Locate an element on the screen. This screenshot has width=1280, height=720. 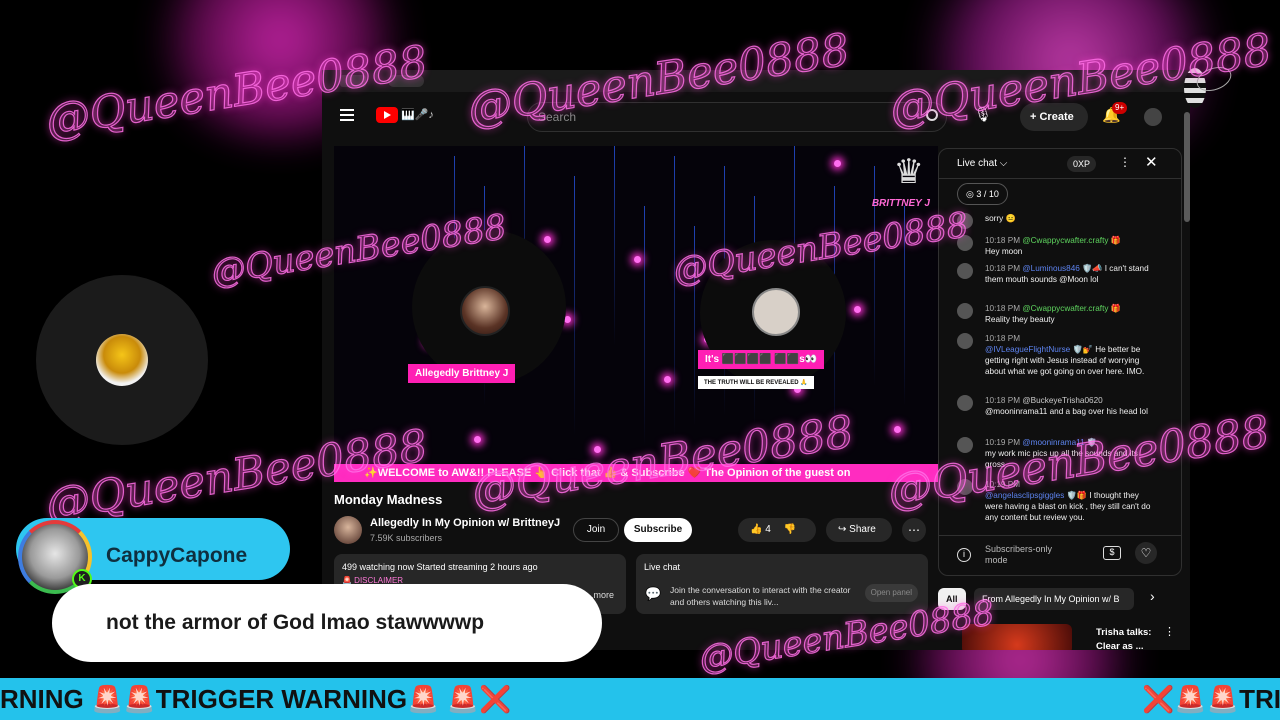
poll-counter: ◎ 3 / 10 is located at coordinates (982, 194).